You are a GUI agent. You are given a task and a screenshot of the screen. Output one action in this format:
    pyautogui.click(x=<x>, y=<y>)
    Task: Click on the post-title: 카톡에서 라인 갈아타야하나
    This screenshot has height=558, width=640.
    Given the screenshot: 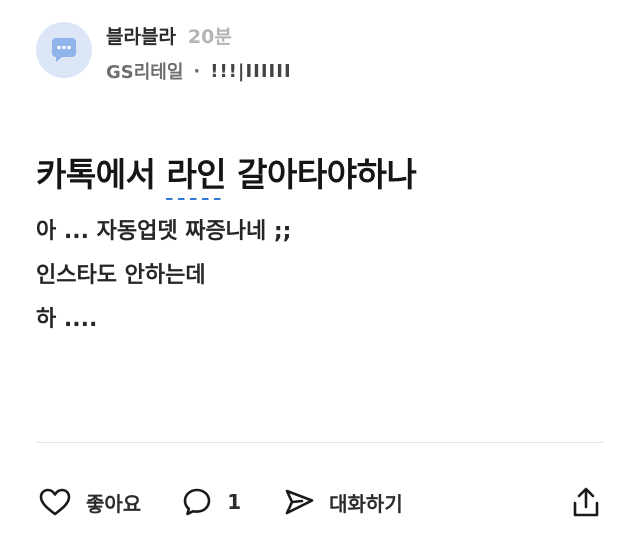 What is the action you would take?
    pyautogui.click(x=226, y=174)
    